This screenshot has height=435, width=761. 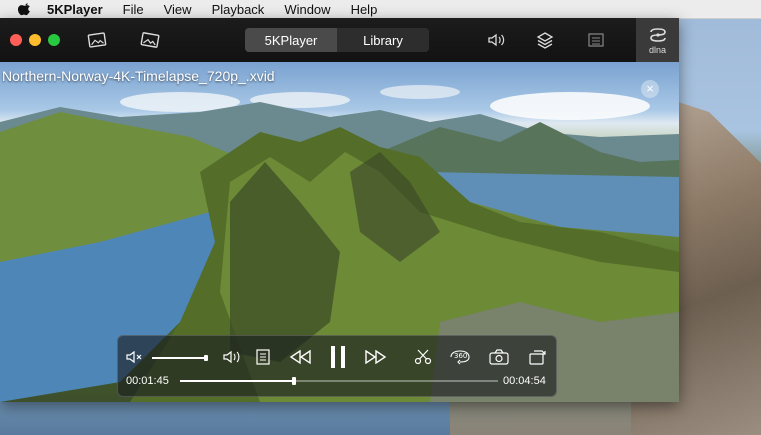 What do you see at coordinates (133, 9) in the screenshot?
I see `menu-file: File` at bounding box center [133, 9].